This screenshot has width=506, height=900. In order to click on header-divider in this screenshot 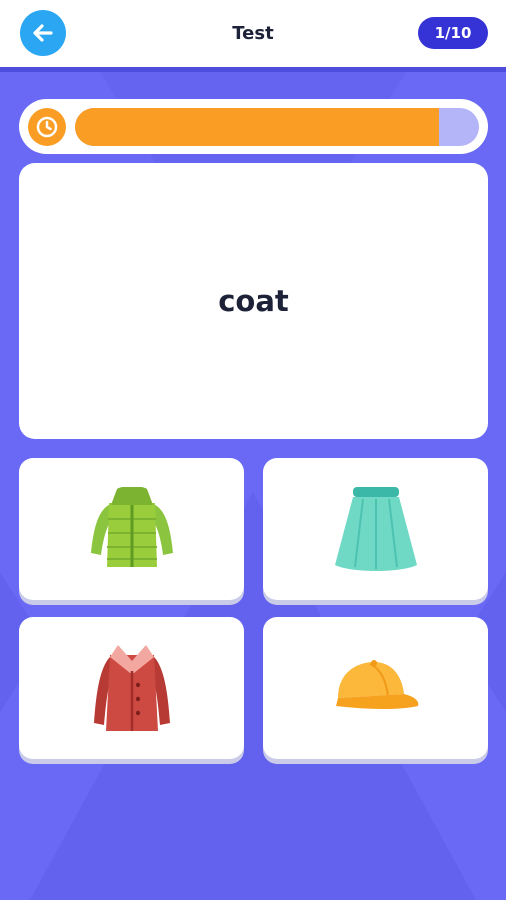, I will do `click(253, 69)`.